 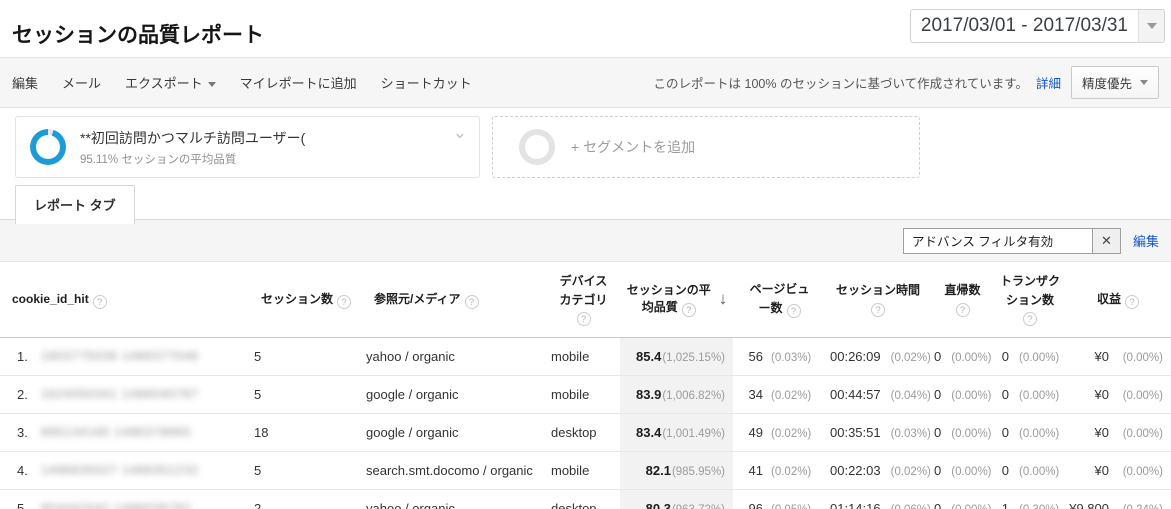 What do you see at coordinates (306, 356) in the screenshot?
I see `sessions-cell: 5` at bounding box center [306, 356].